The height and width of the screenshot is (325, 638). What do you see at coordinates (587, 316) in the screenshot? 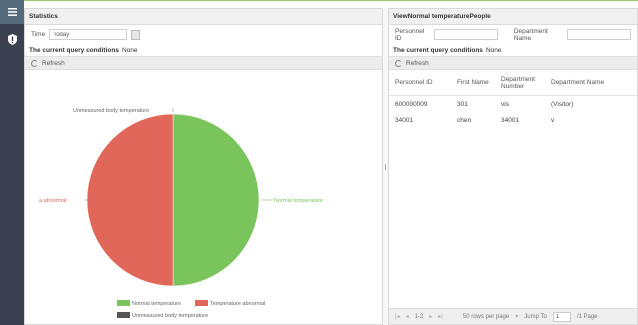
I see `total-pages: /1 Page` at bounding box center [587, 316].